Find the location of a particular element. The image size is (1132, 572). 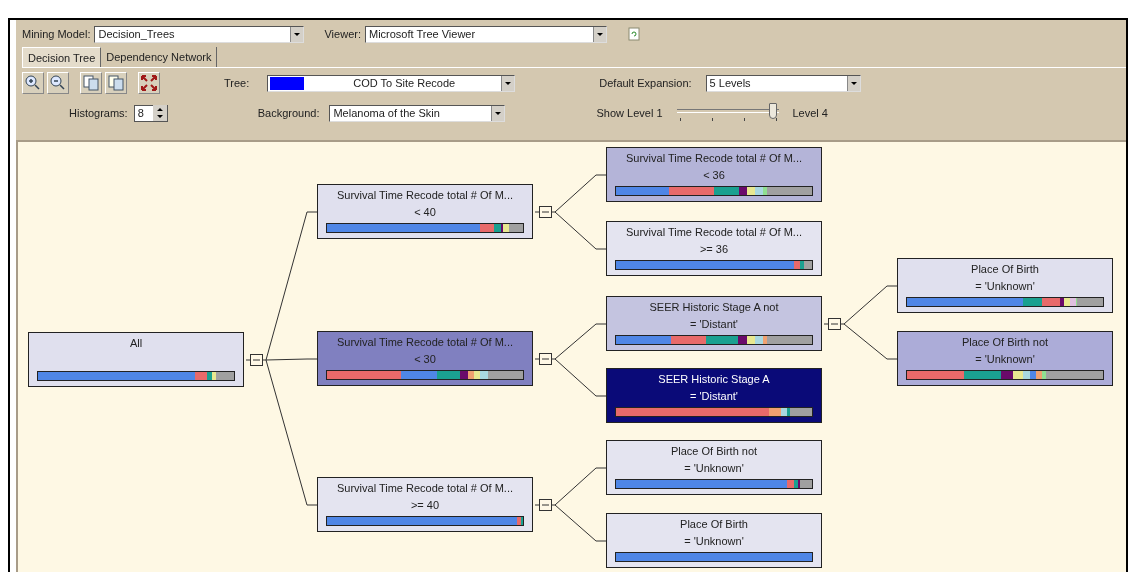

node-condition: < 40 is located at coordinates (425, 212).